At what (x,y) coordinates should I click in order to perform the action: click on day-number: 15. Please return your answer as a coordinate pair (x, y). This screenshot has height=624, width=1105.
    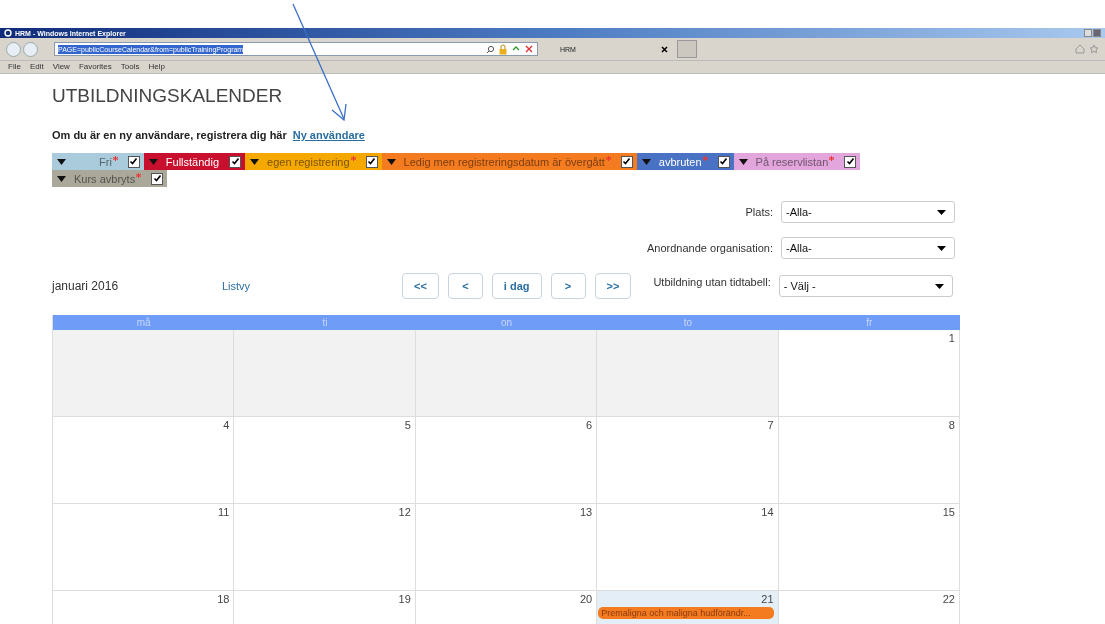
    Looking at the image, I should click on (948, 512).